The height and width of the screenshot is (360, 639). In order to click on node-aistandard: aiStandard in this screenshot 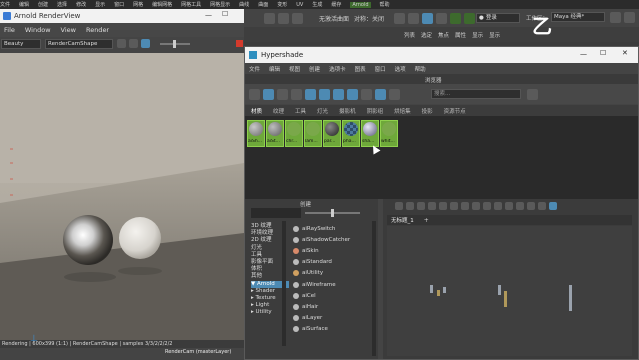, I will do `click(331, 262)`.